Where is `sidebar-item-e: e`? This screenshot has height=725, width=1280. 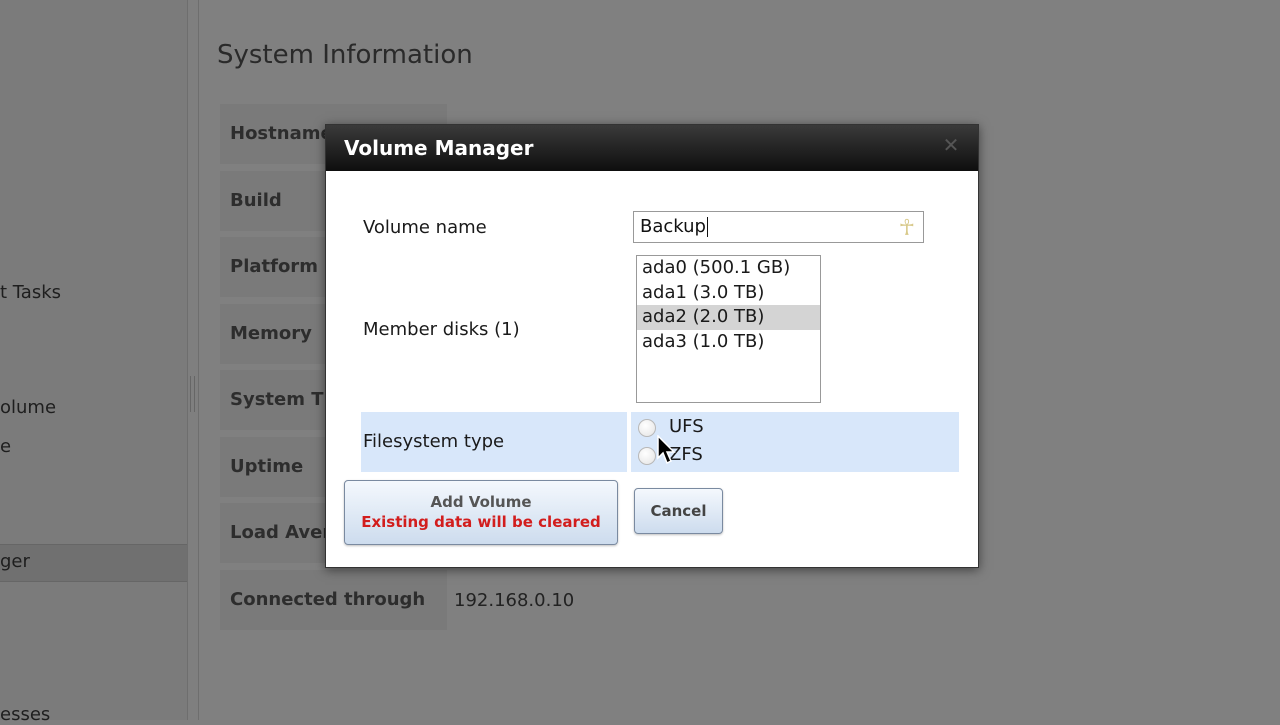
sidebar-item-e: e is located at coordinates (5, 446).